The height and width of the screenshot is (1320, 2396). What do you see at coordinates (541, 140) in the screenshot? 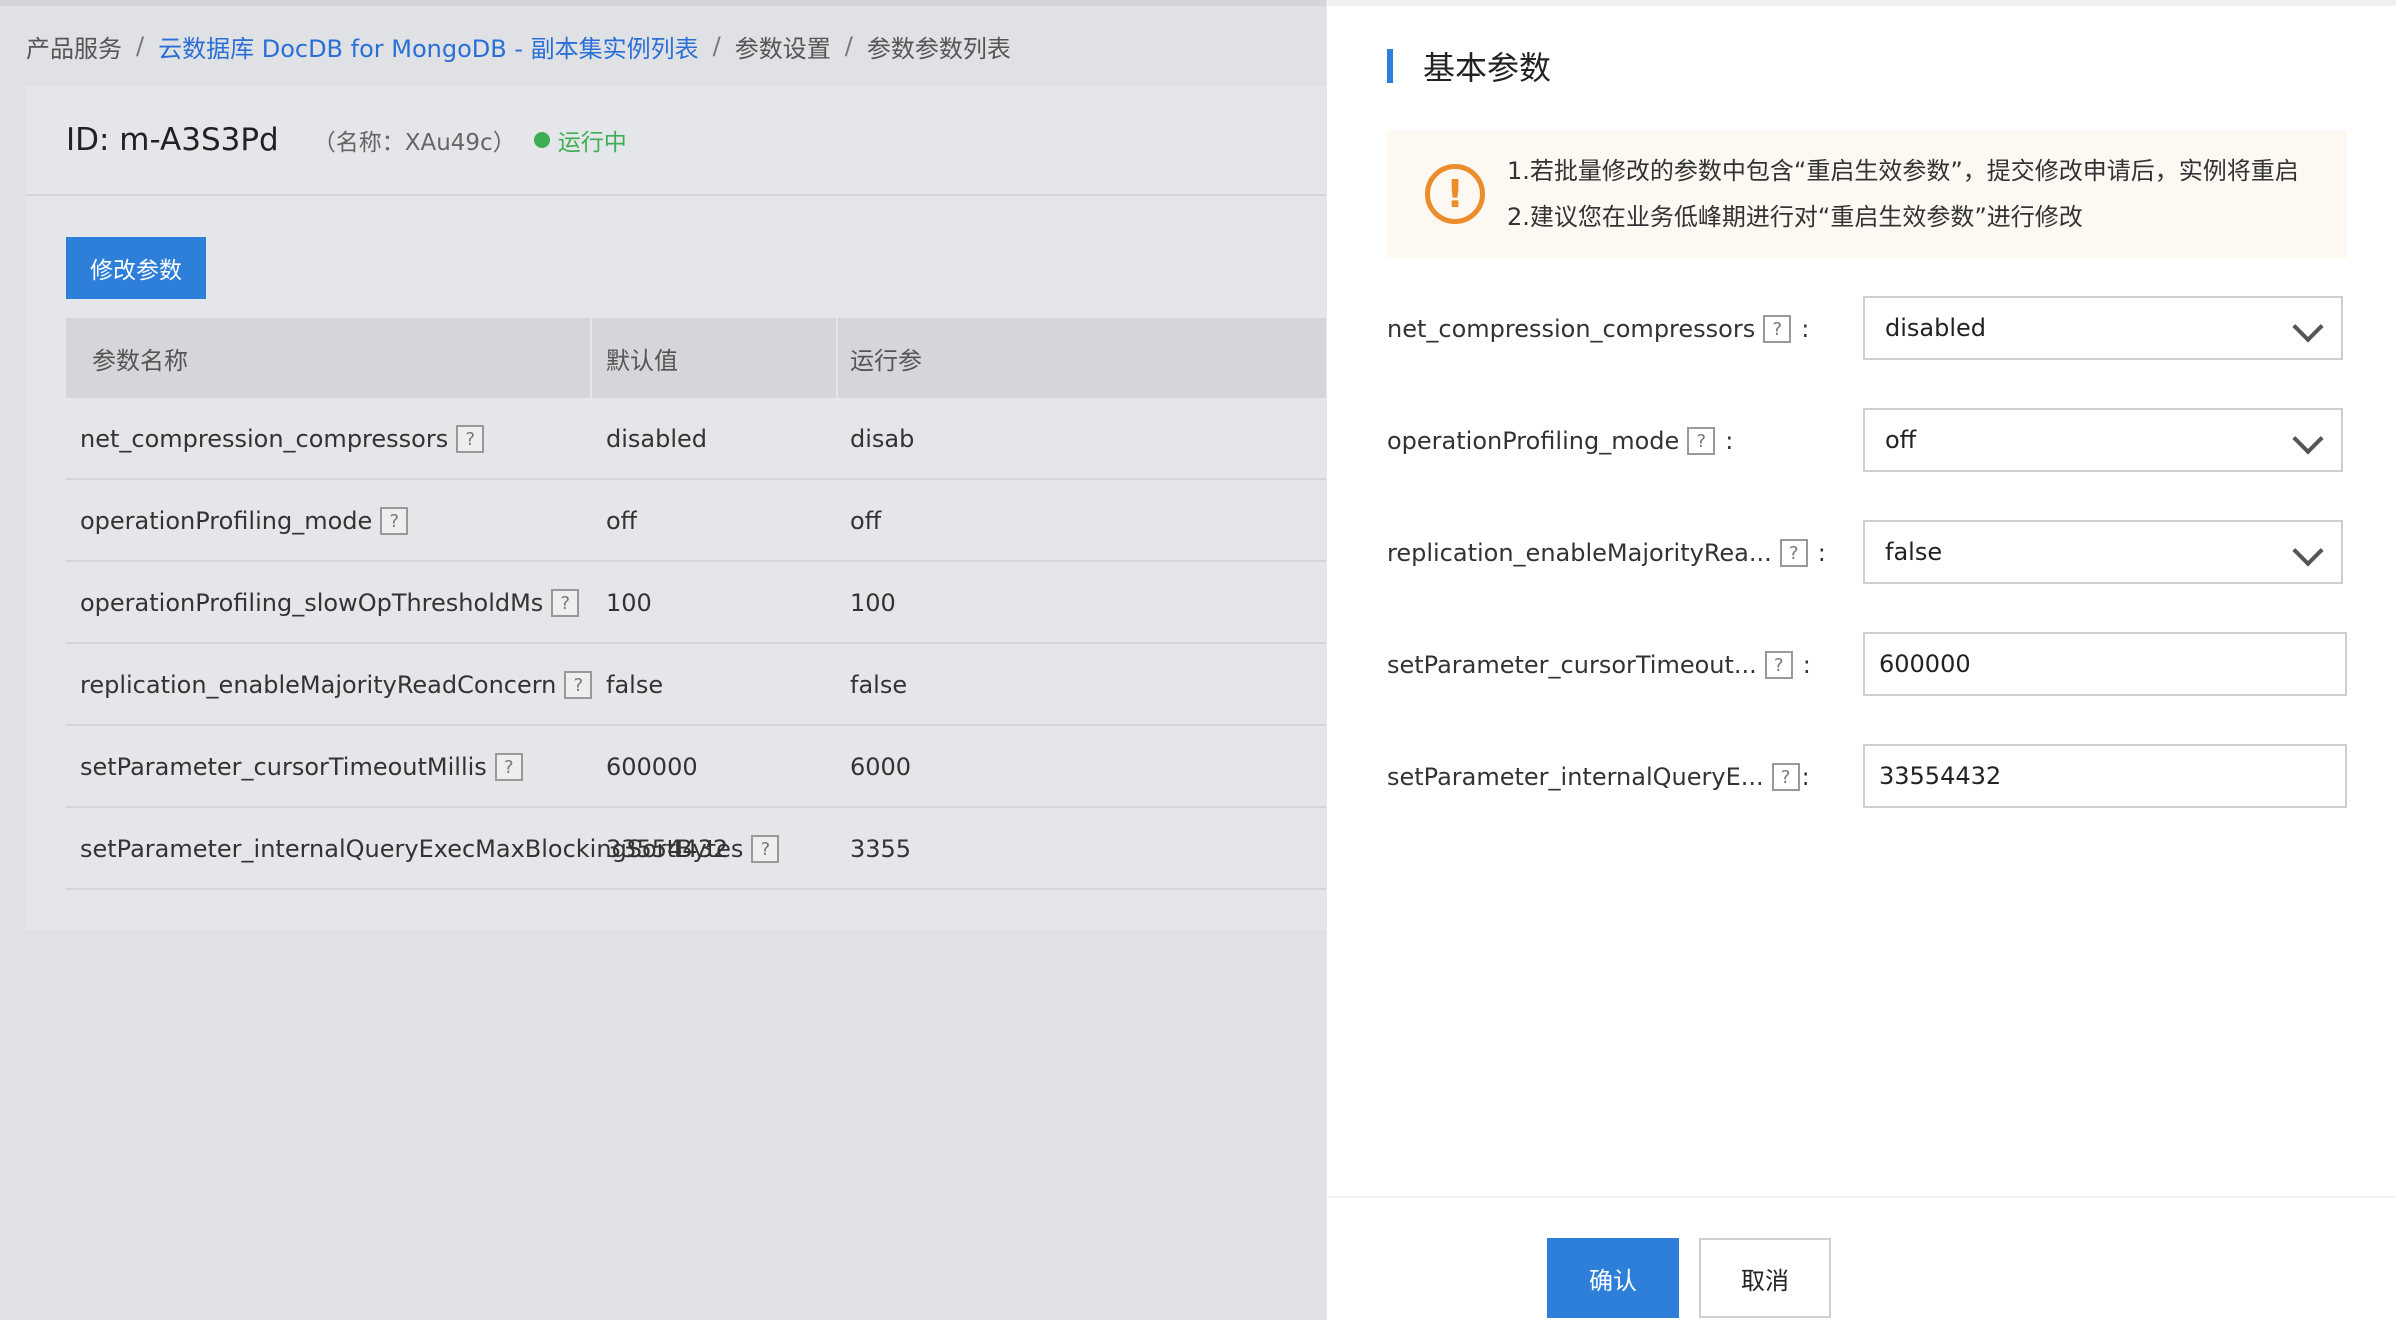
I see `status-dot-icon` at bounding box center [541, 140].